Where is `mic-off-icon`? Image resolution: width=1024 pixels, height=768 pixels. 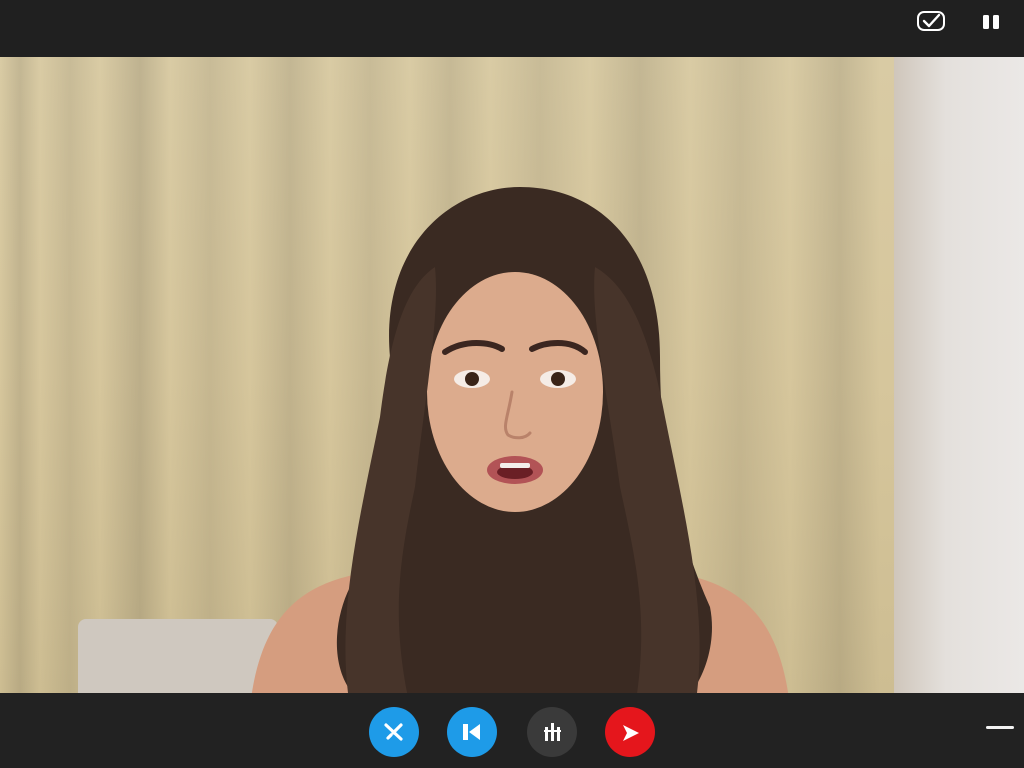
mic-off-icon is located at coordinates (393, 732).